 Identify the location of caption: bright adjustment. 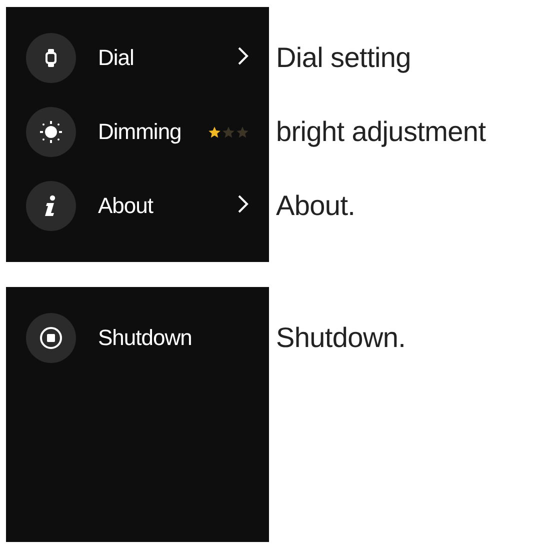
(381, 132).